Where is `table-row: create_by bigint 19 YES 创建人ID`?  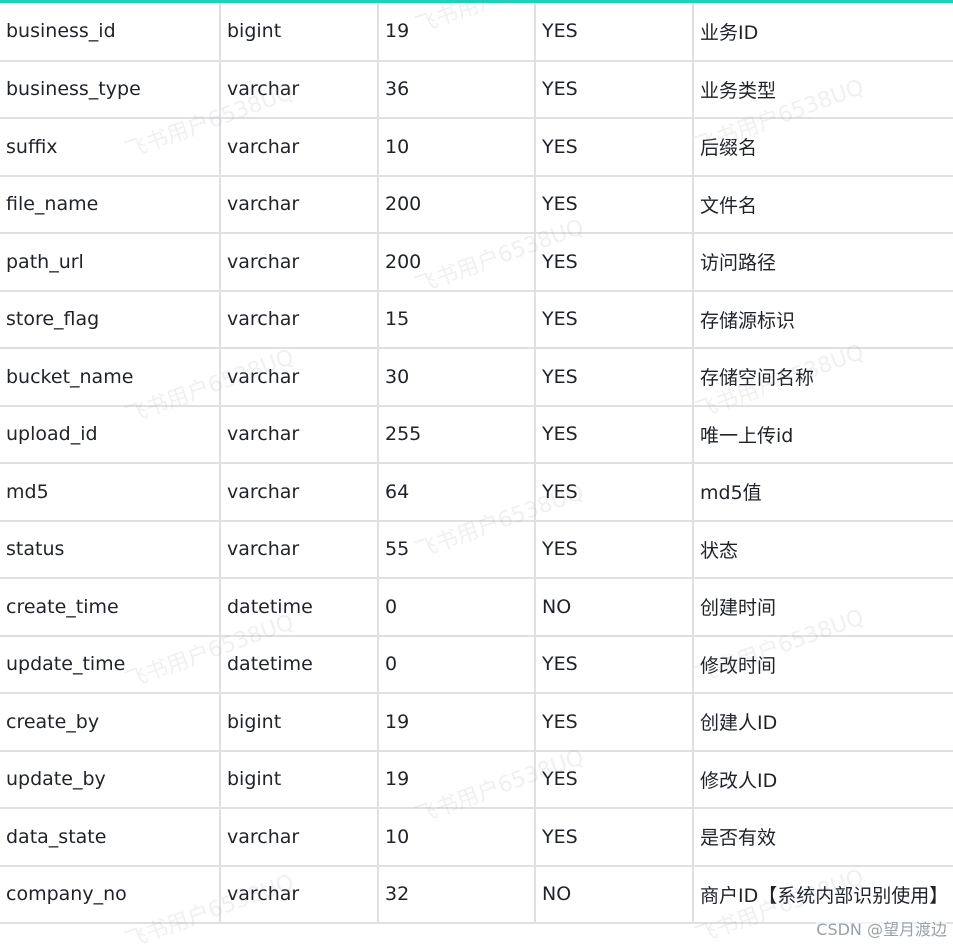
table-row: create_by bigint 19 YES 创建人ID is located at coordinates (476, 722).